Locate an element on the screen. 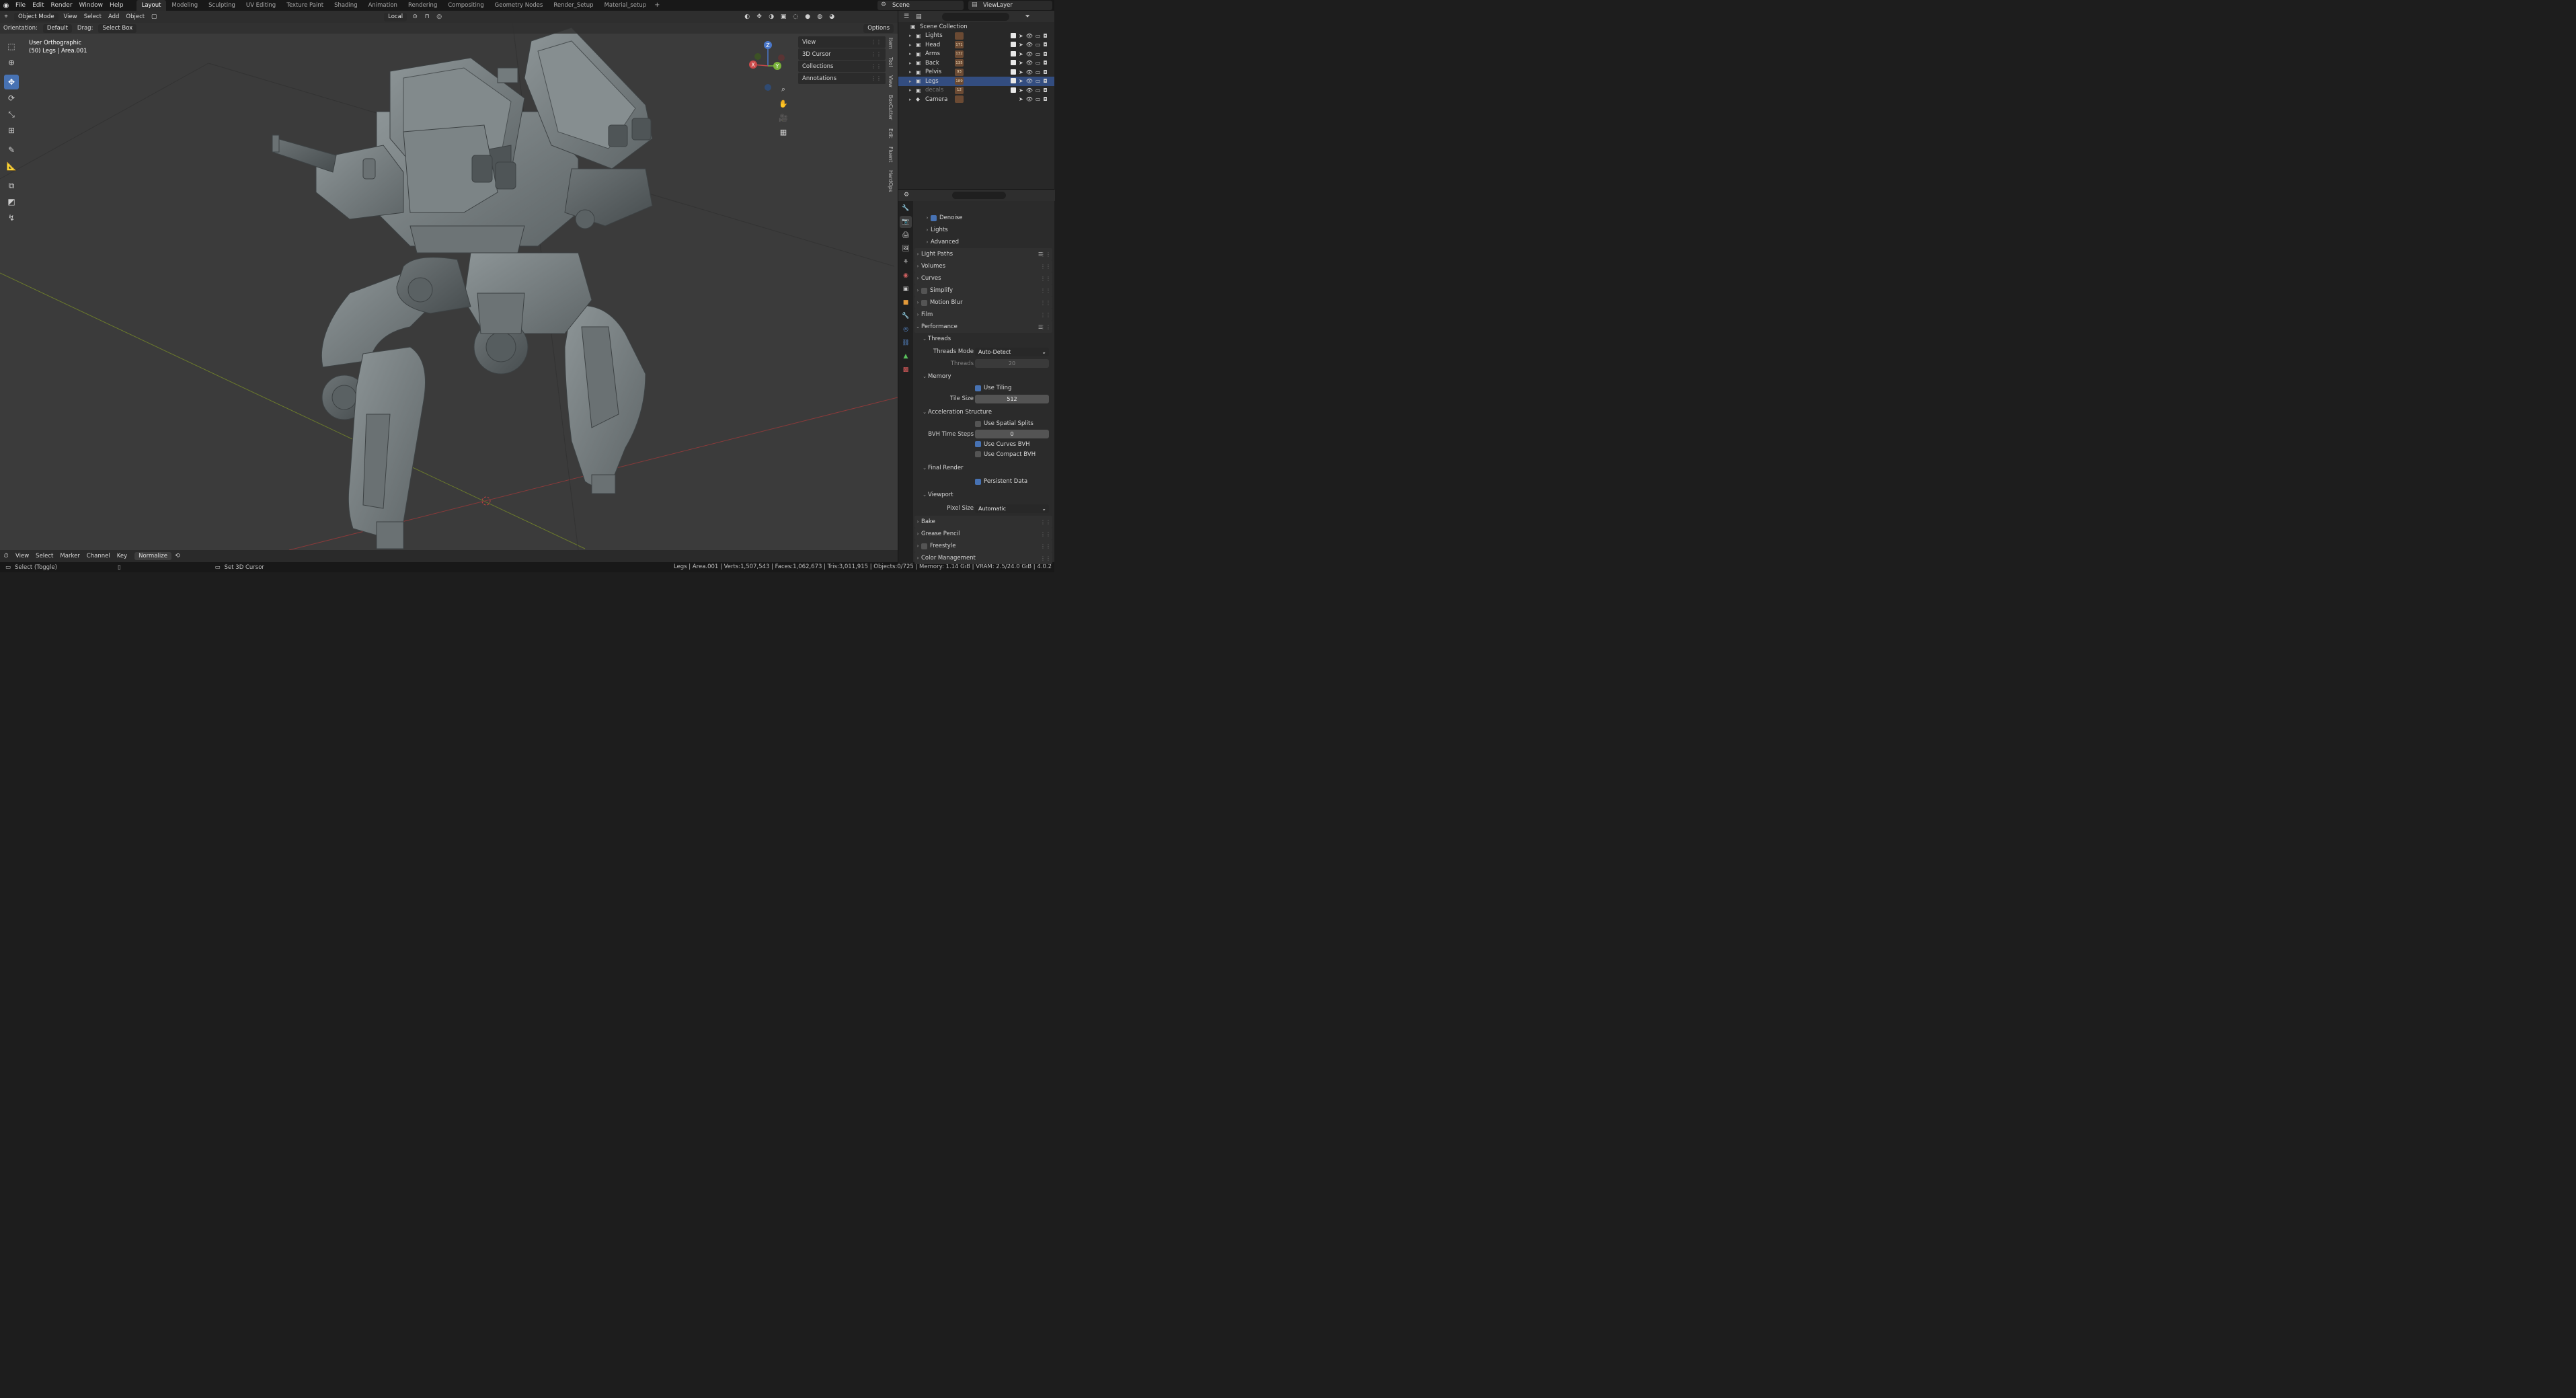 The image size is (2576, 1398). bvh-steps-field: 0 is located at coordinates (1012, 434).